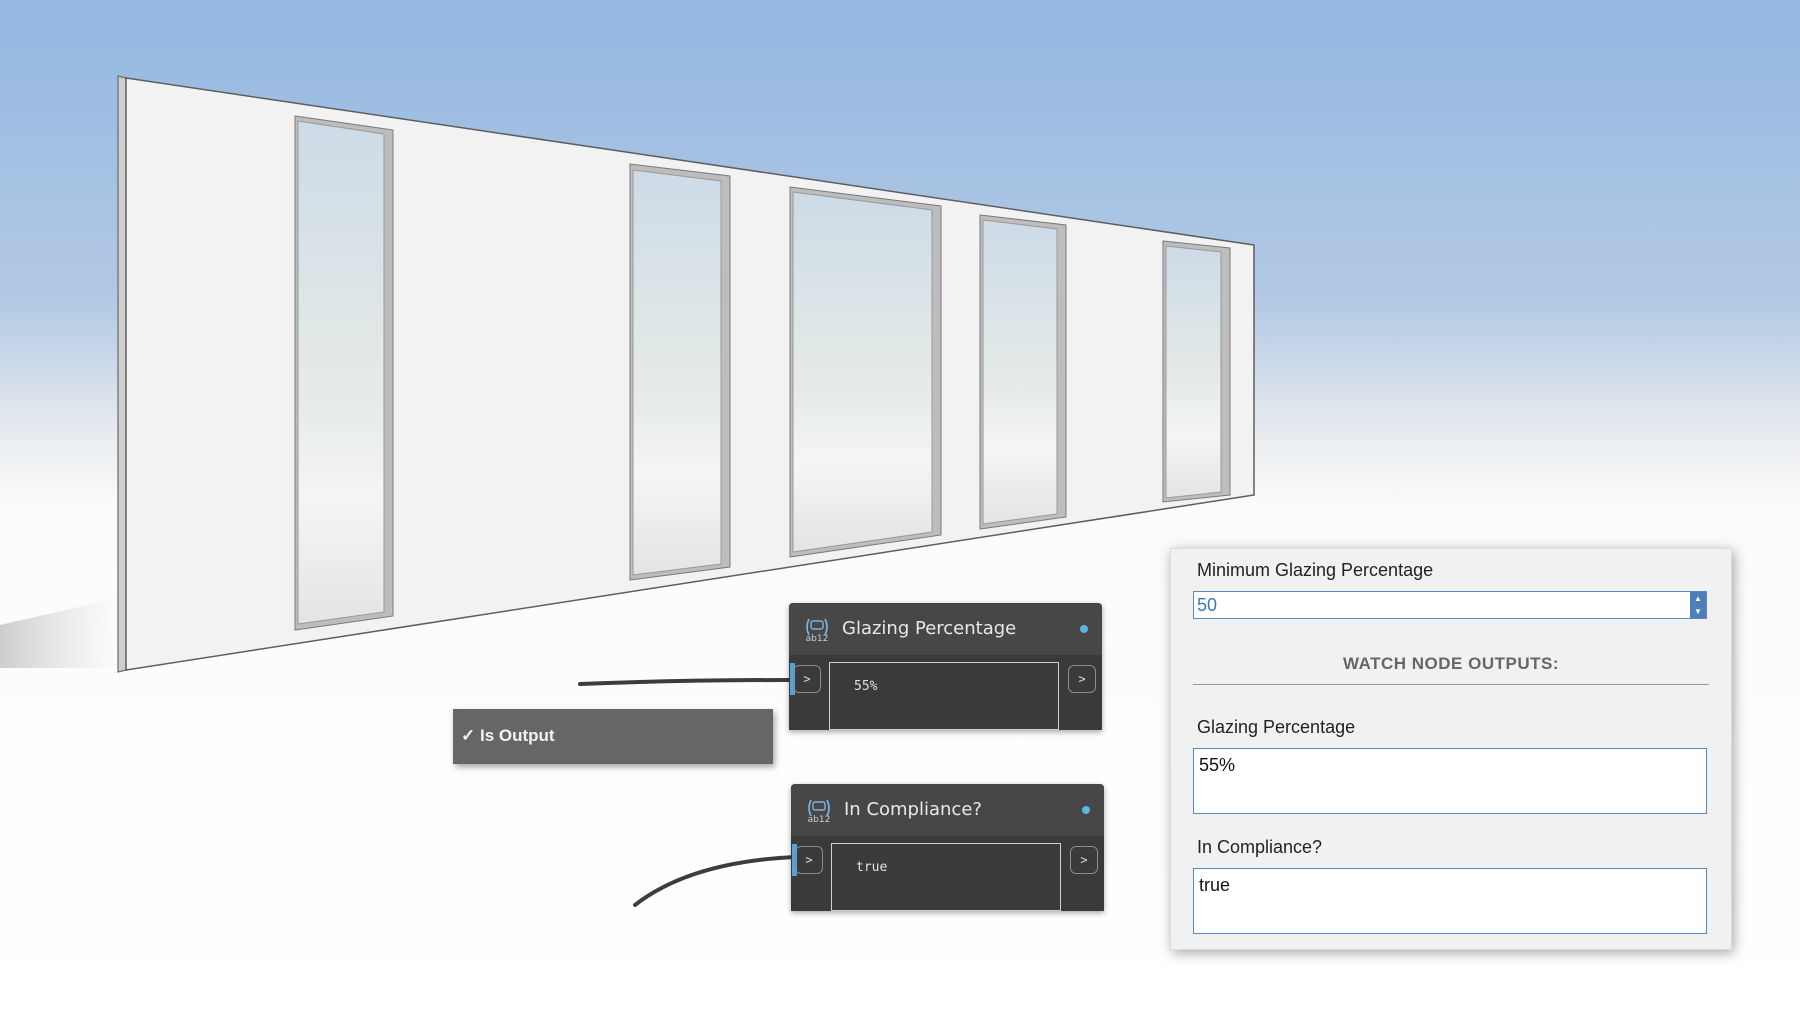 The width and height of the screenshot is (1800, 1013). What do you see at coordinates (944, 696) in the screenshot?
I see `node-value-box: 55%` at bounding box center [944, 696].